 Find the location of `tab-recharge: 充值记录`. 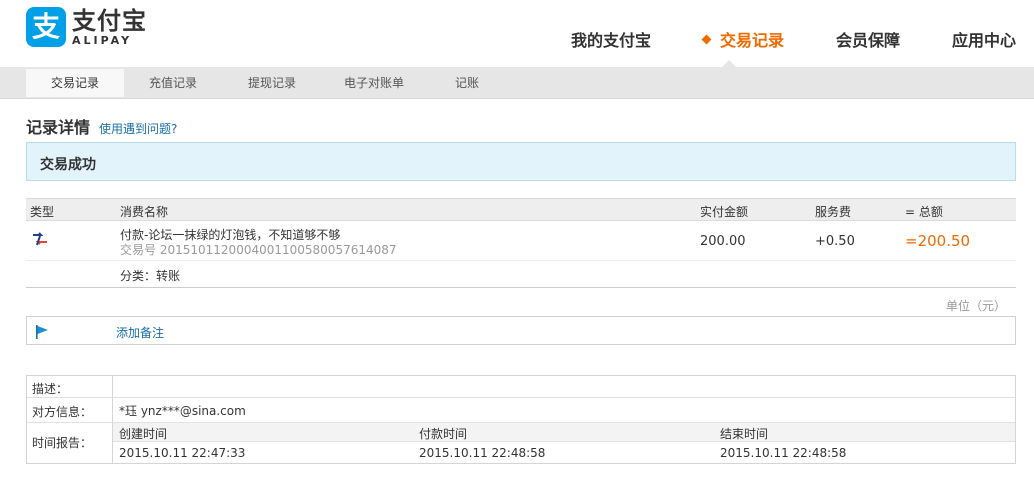

tab-recharge: 充值记录 is located at coordinates (173, 83).